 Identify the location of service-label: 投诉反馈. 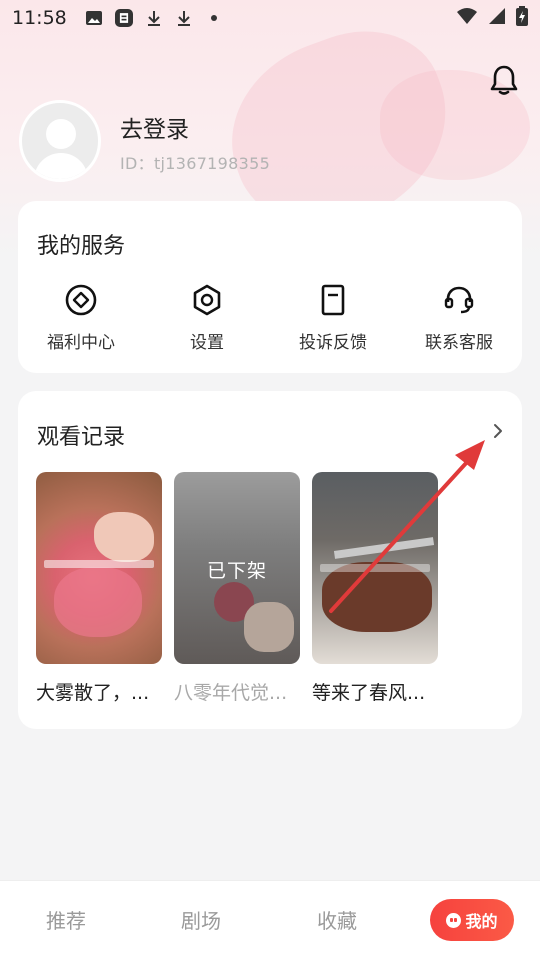
(333, 343).